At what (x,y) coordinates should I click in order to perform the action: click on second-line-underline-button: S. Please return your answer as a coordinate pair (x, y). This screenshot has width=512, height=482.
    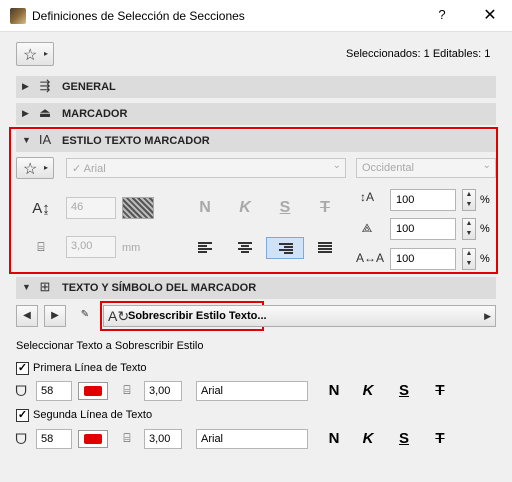
    Looking at the image, I should click on (404, 438).